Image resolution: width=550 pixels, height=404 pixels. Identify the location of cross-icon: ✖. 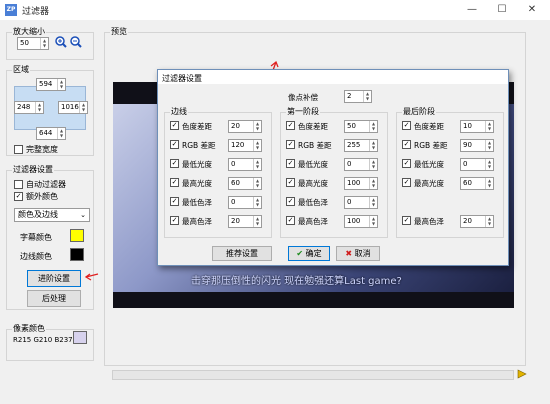
(349, 253).